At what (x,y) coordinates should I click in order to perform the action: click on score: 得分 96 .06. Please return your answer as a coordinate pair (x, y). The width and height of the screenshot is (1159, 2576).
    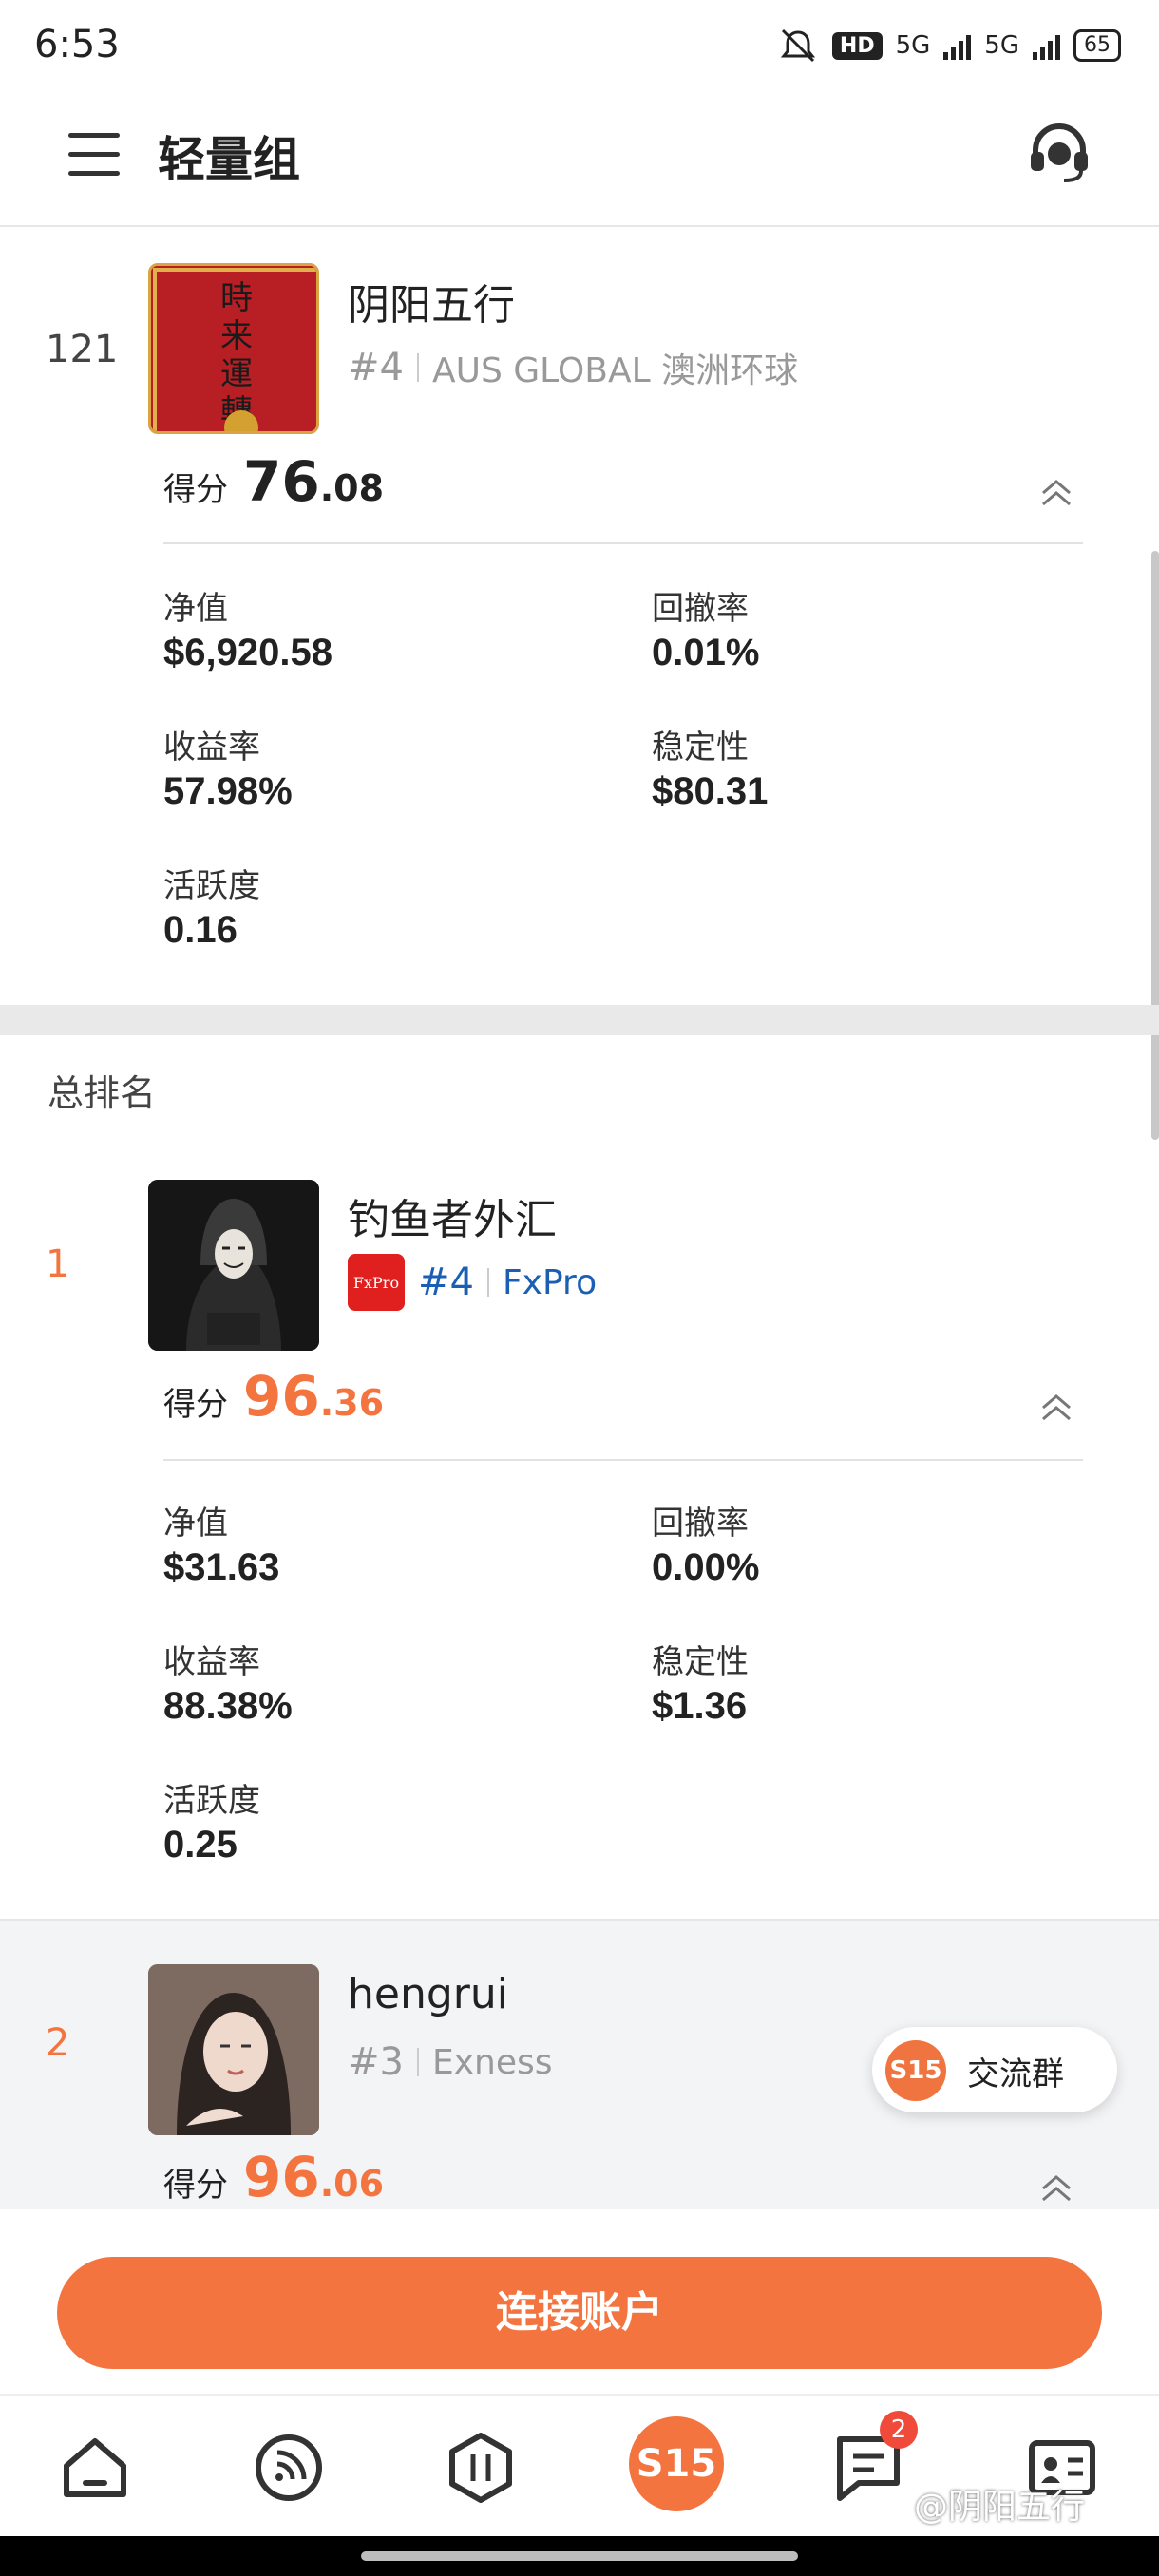
    Looking at the image, I should click on (273, 2177).